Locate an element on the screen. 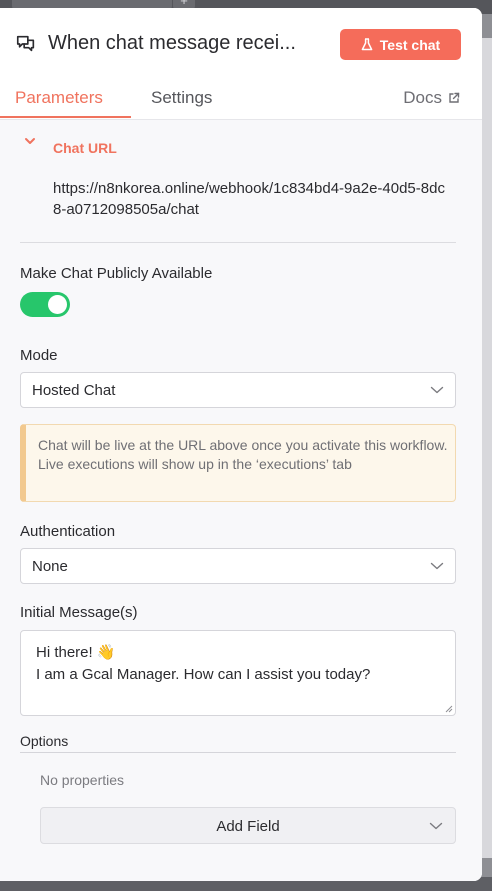  active-tab-indicator is located at coordinates (65, 117).